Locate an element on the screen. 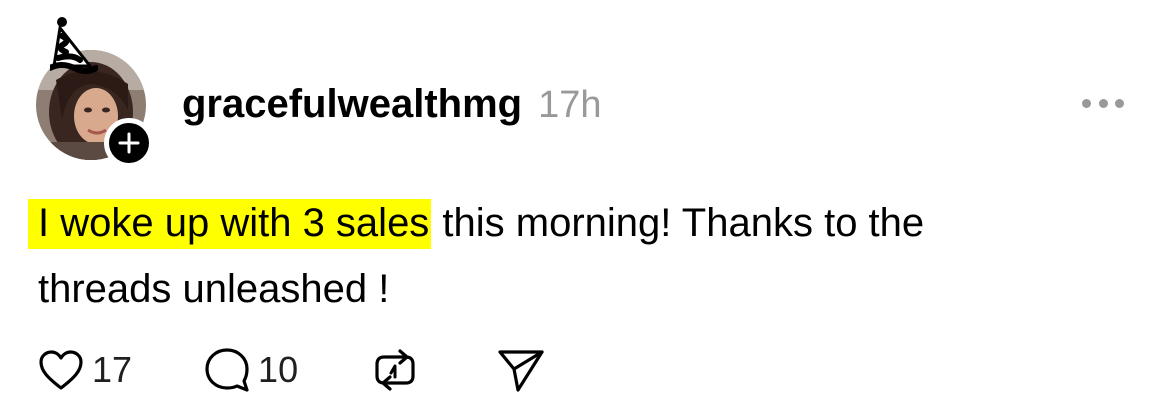  share-button is located at coordinates (521, 370).